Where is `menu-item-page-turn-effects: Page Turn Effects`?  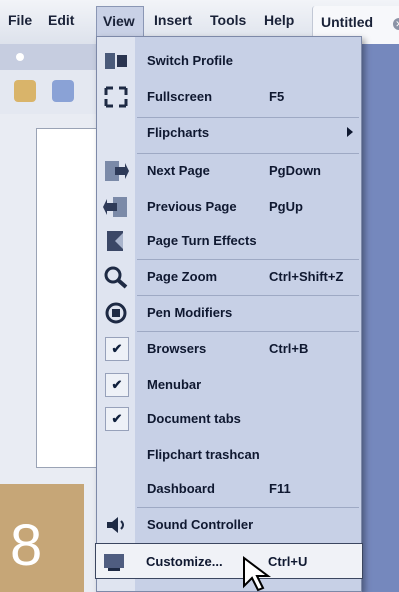
menu-item-page-turn-effects: Page Turn Effects is located at coordinates (229, 241).